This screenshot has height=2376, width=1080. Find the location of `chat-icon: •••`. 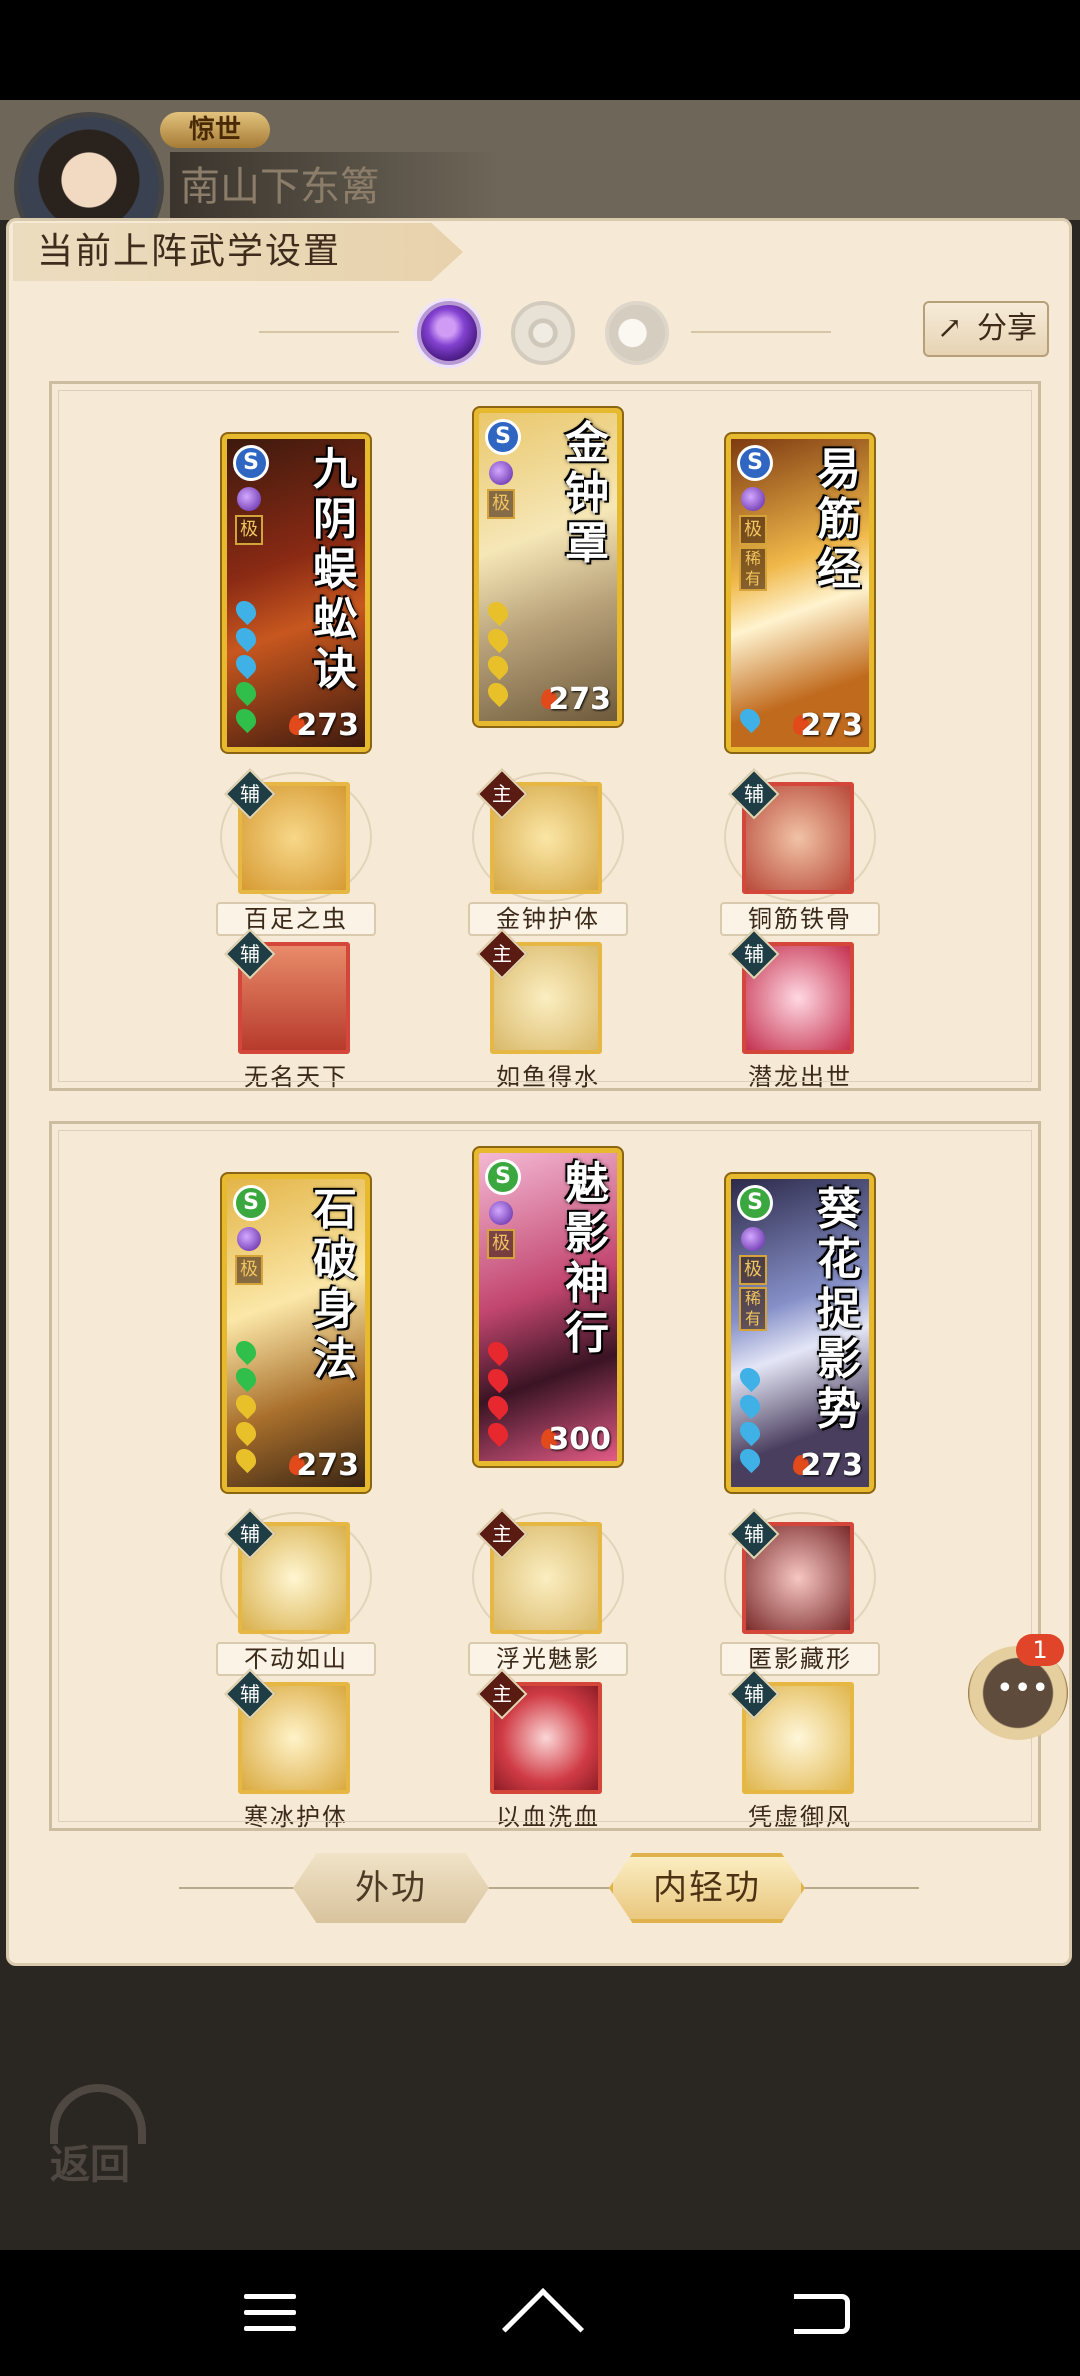

chat-icon: ••• is located at coordinates (1023, 1688).